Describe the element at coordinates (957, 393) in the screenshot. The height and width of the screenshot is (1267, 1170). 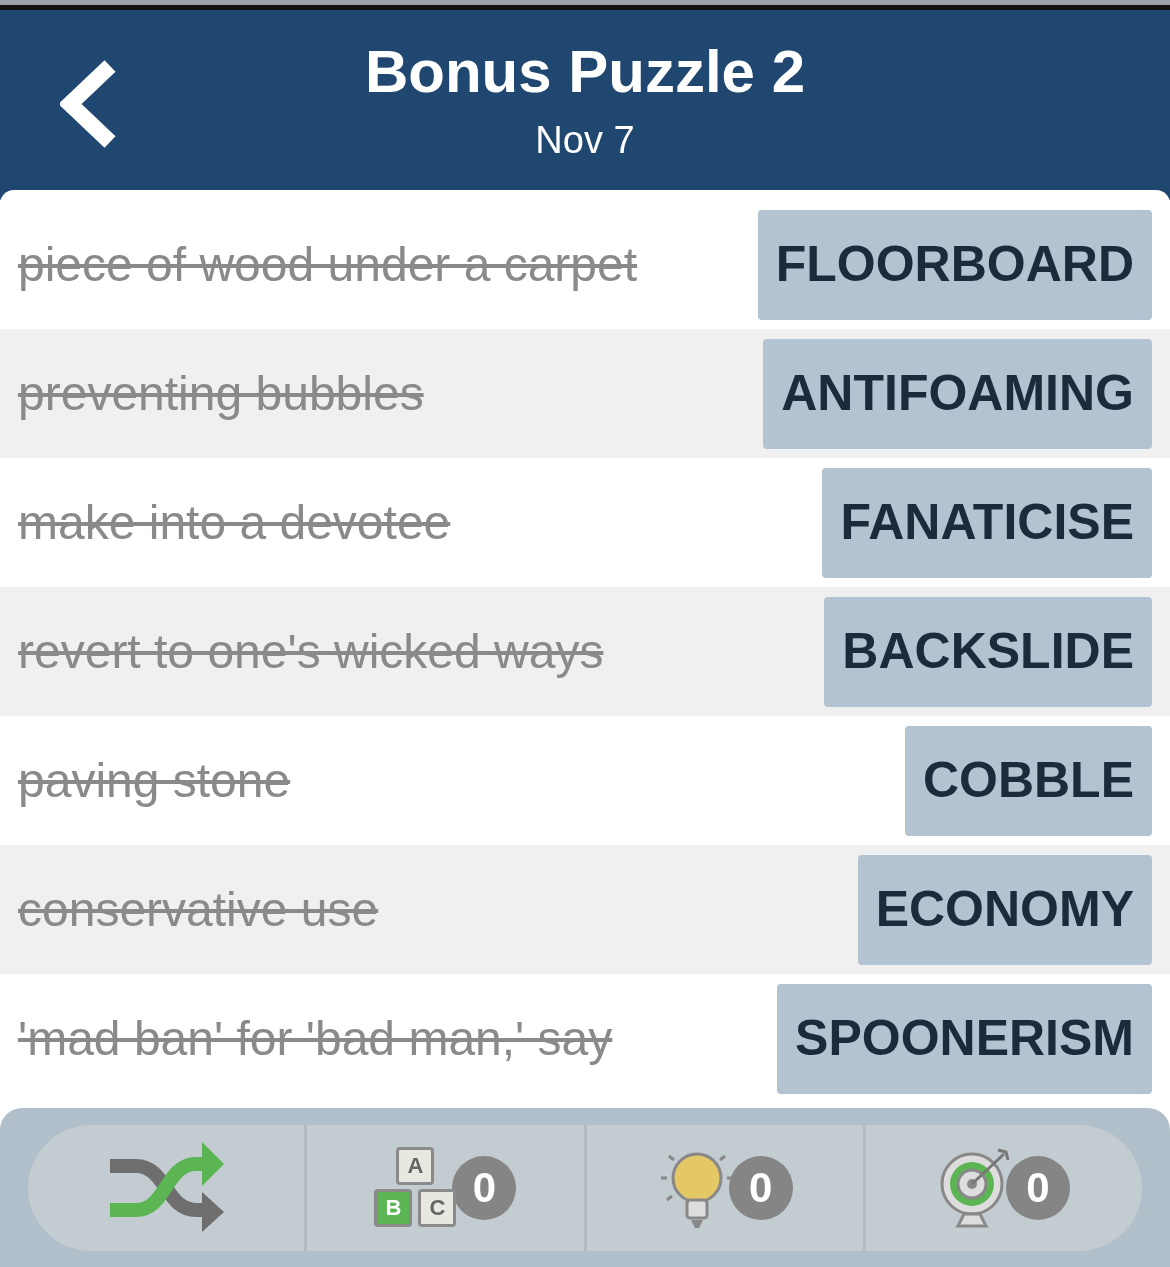
I see `answer-tile: ANTIFOAMING` at that location.